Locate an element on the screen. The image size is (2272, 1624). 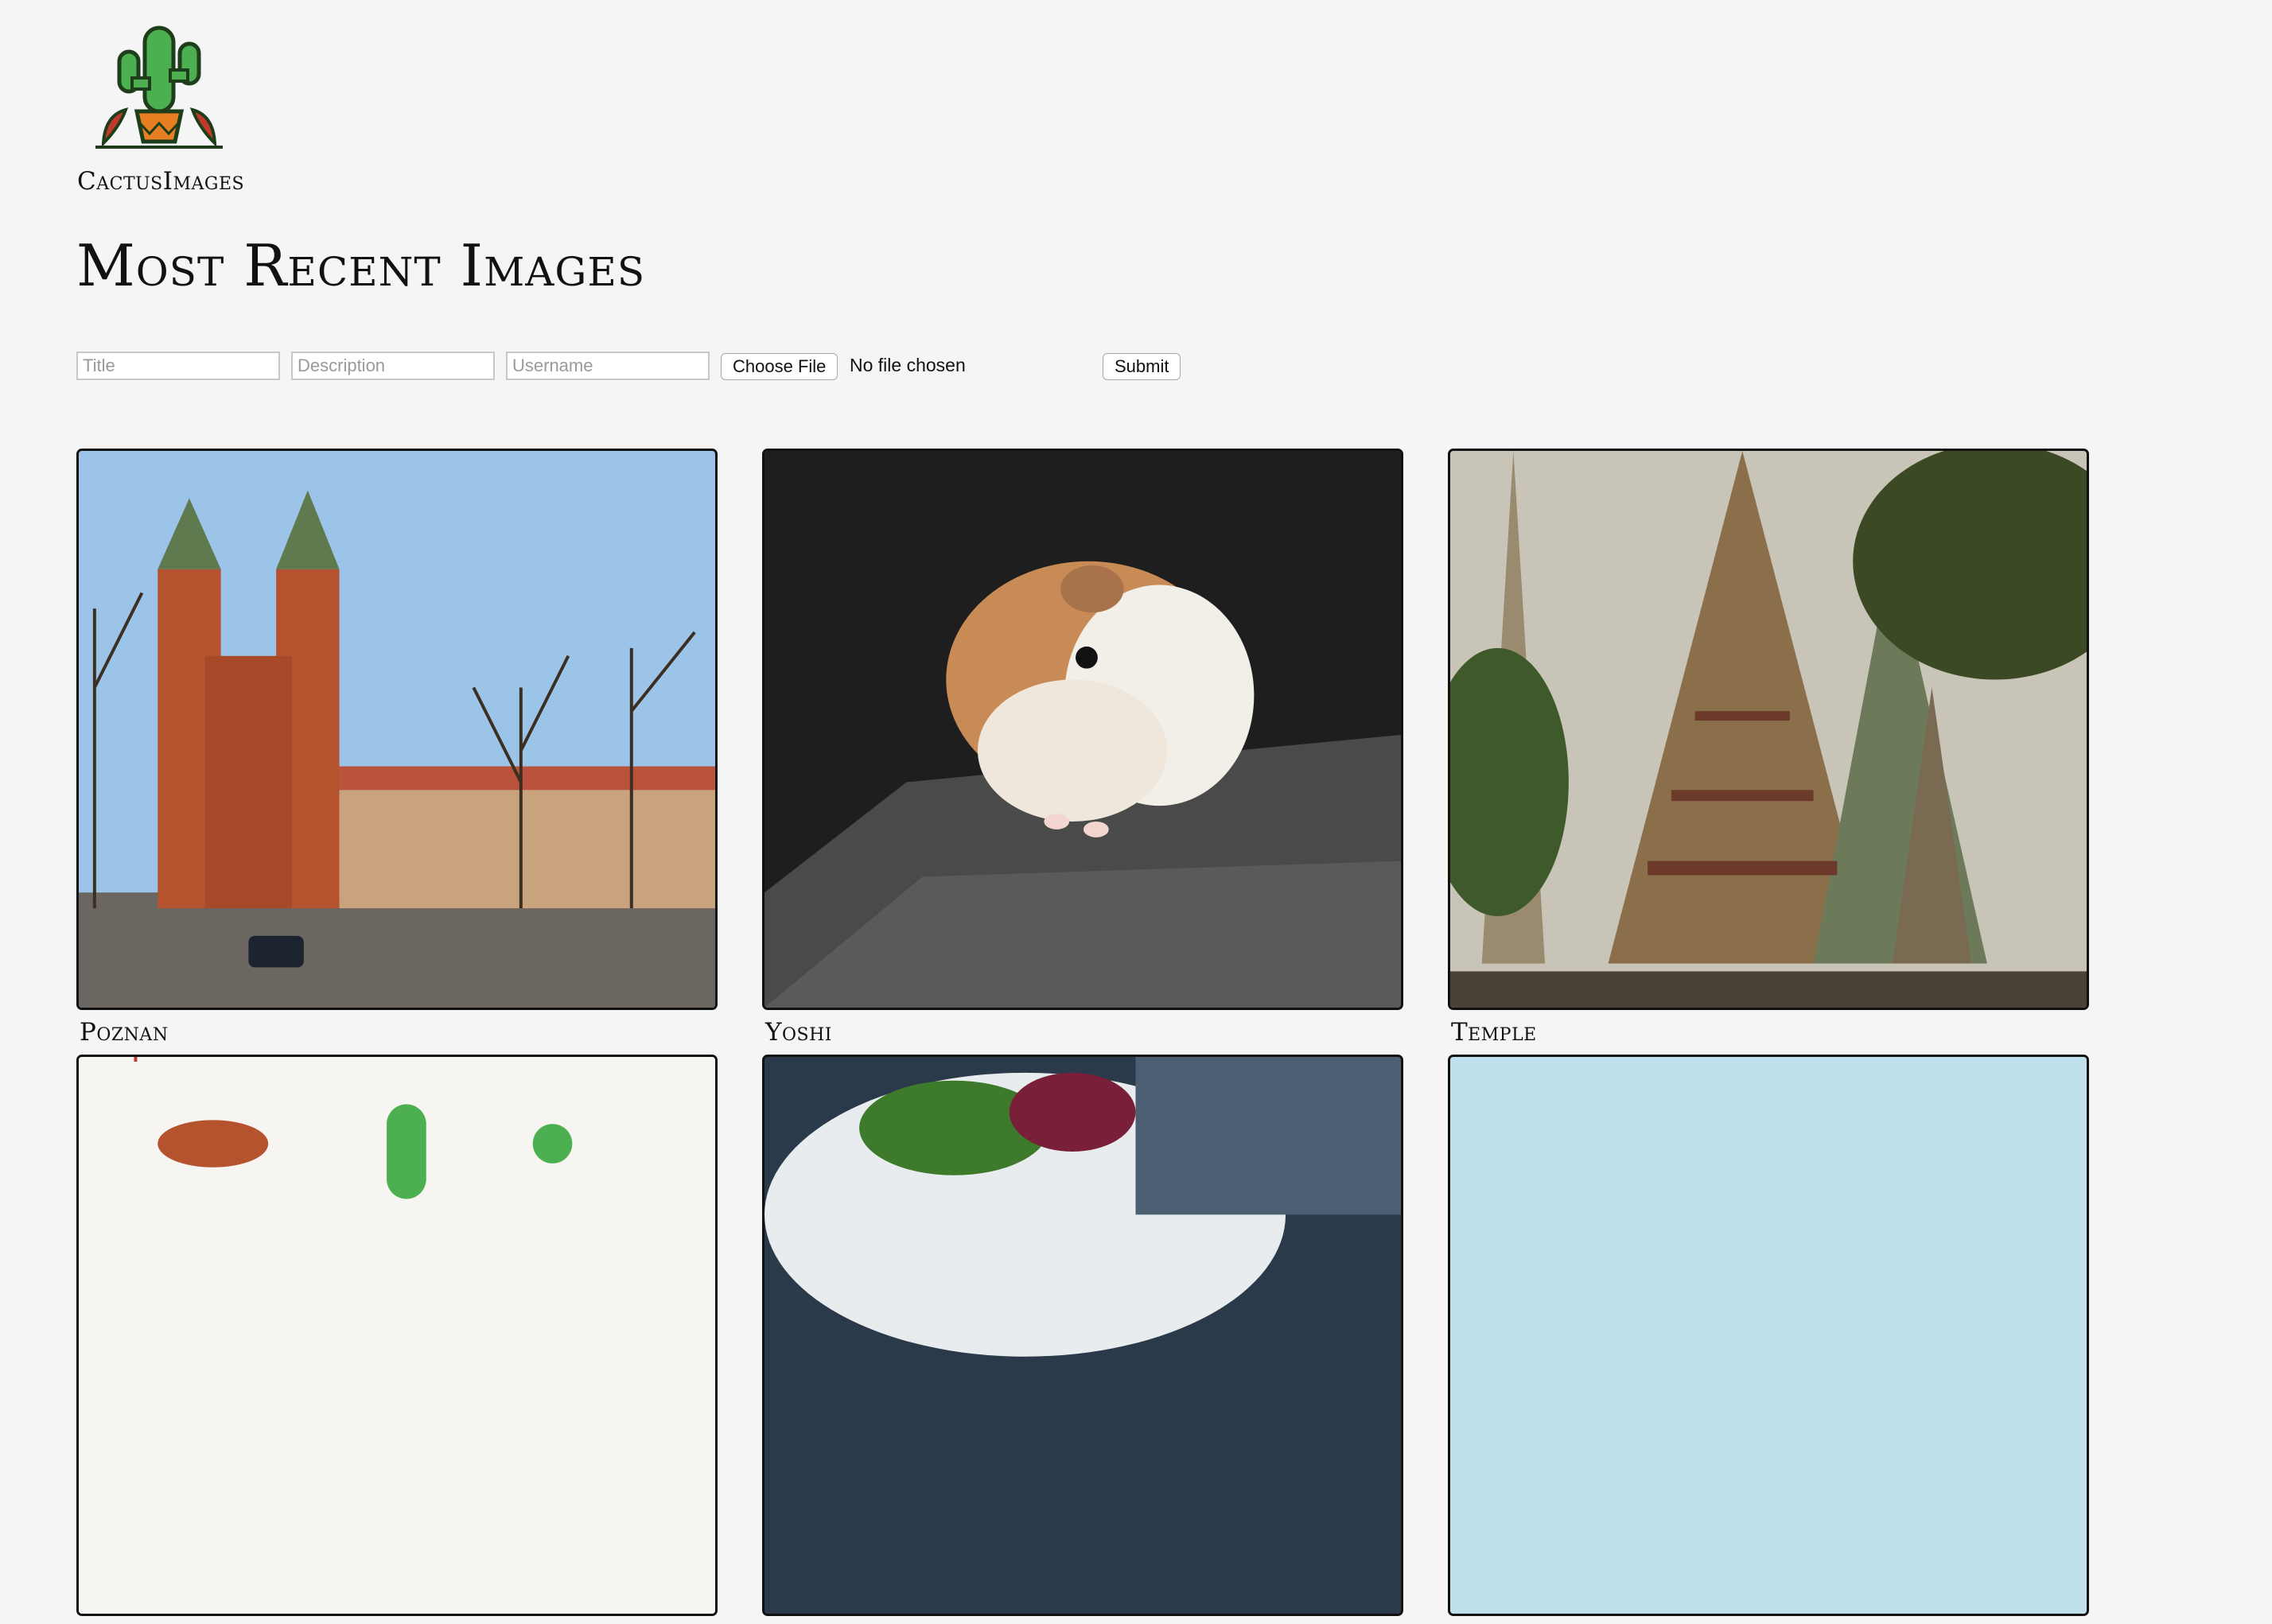
submit-button: Submit is located at coordinates (1142, 366).